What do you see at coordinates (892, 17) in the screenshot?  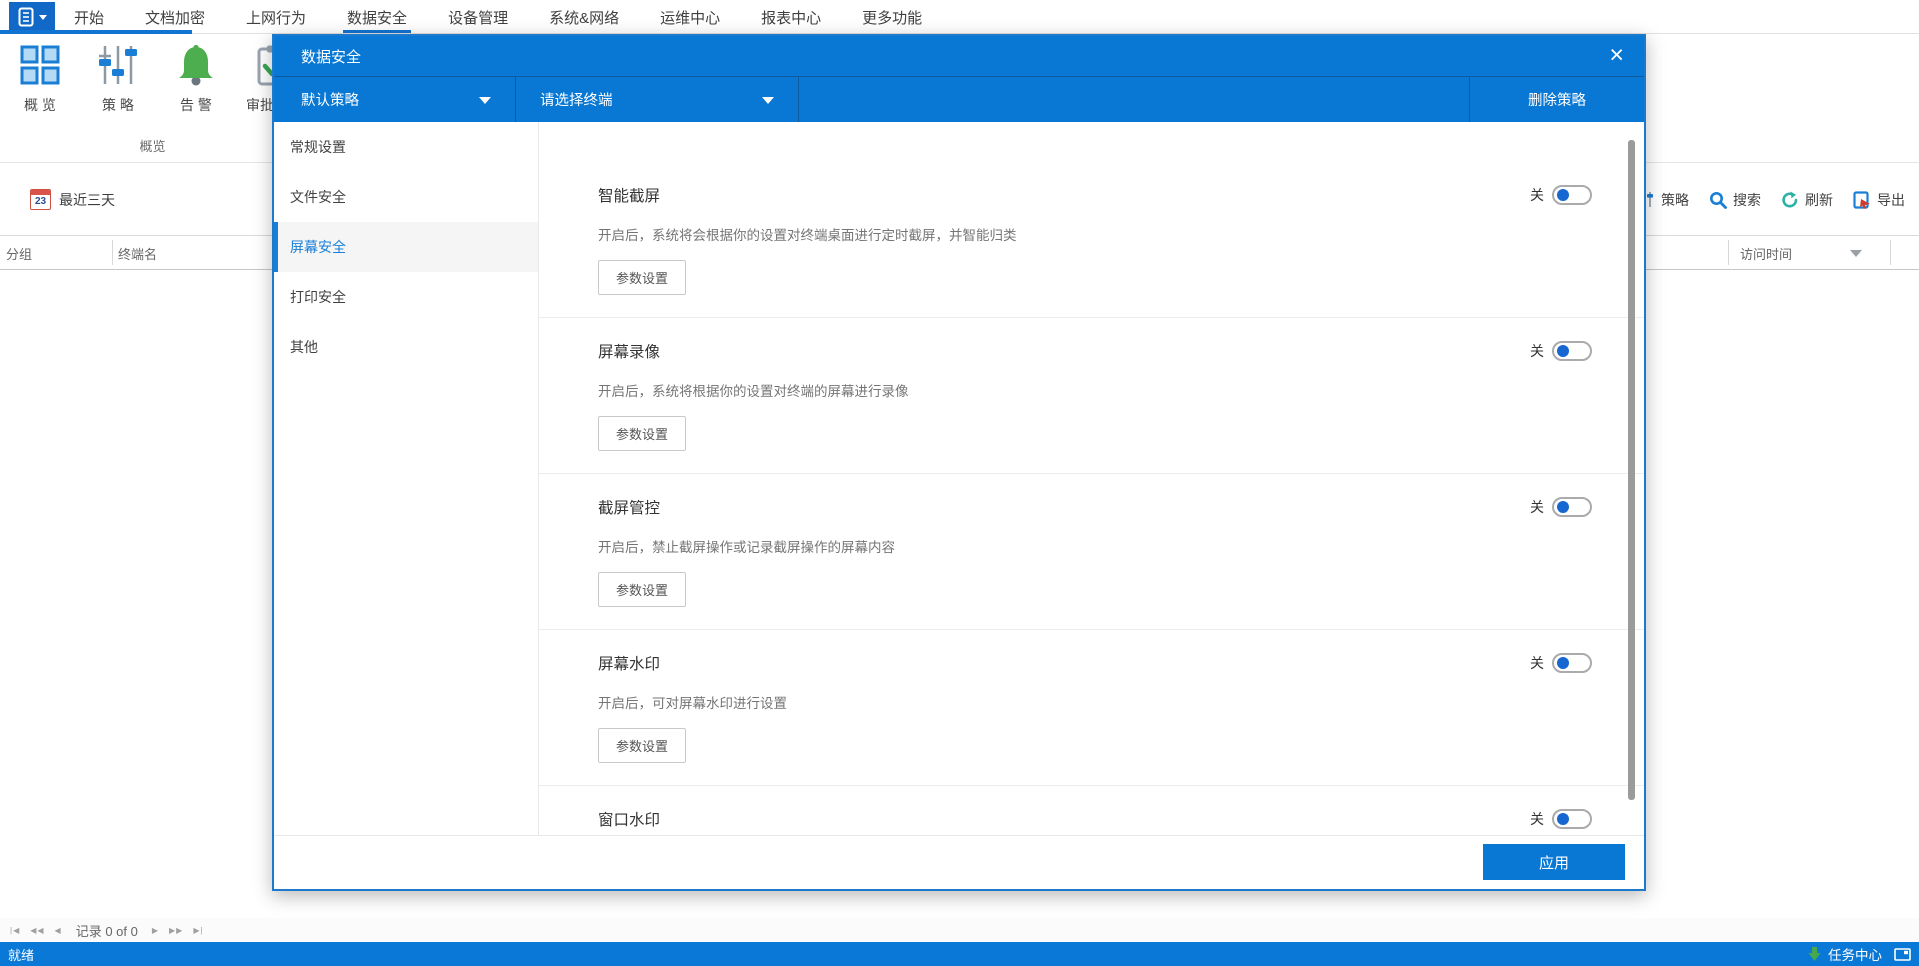 I see `menu-item-more-functions: 更多功能` at bounding box center [892, 17].